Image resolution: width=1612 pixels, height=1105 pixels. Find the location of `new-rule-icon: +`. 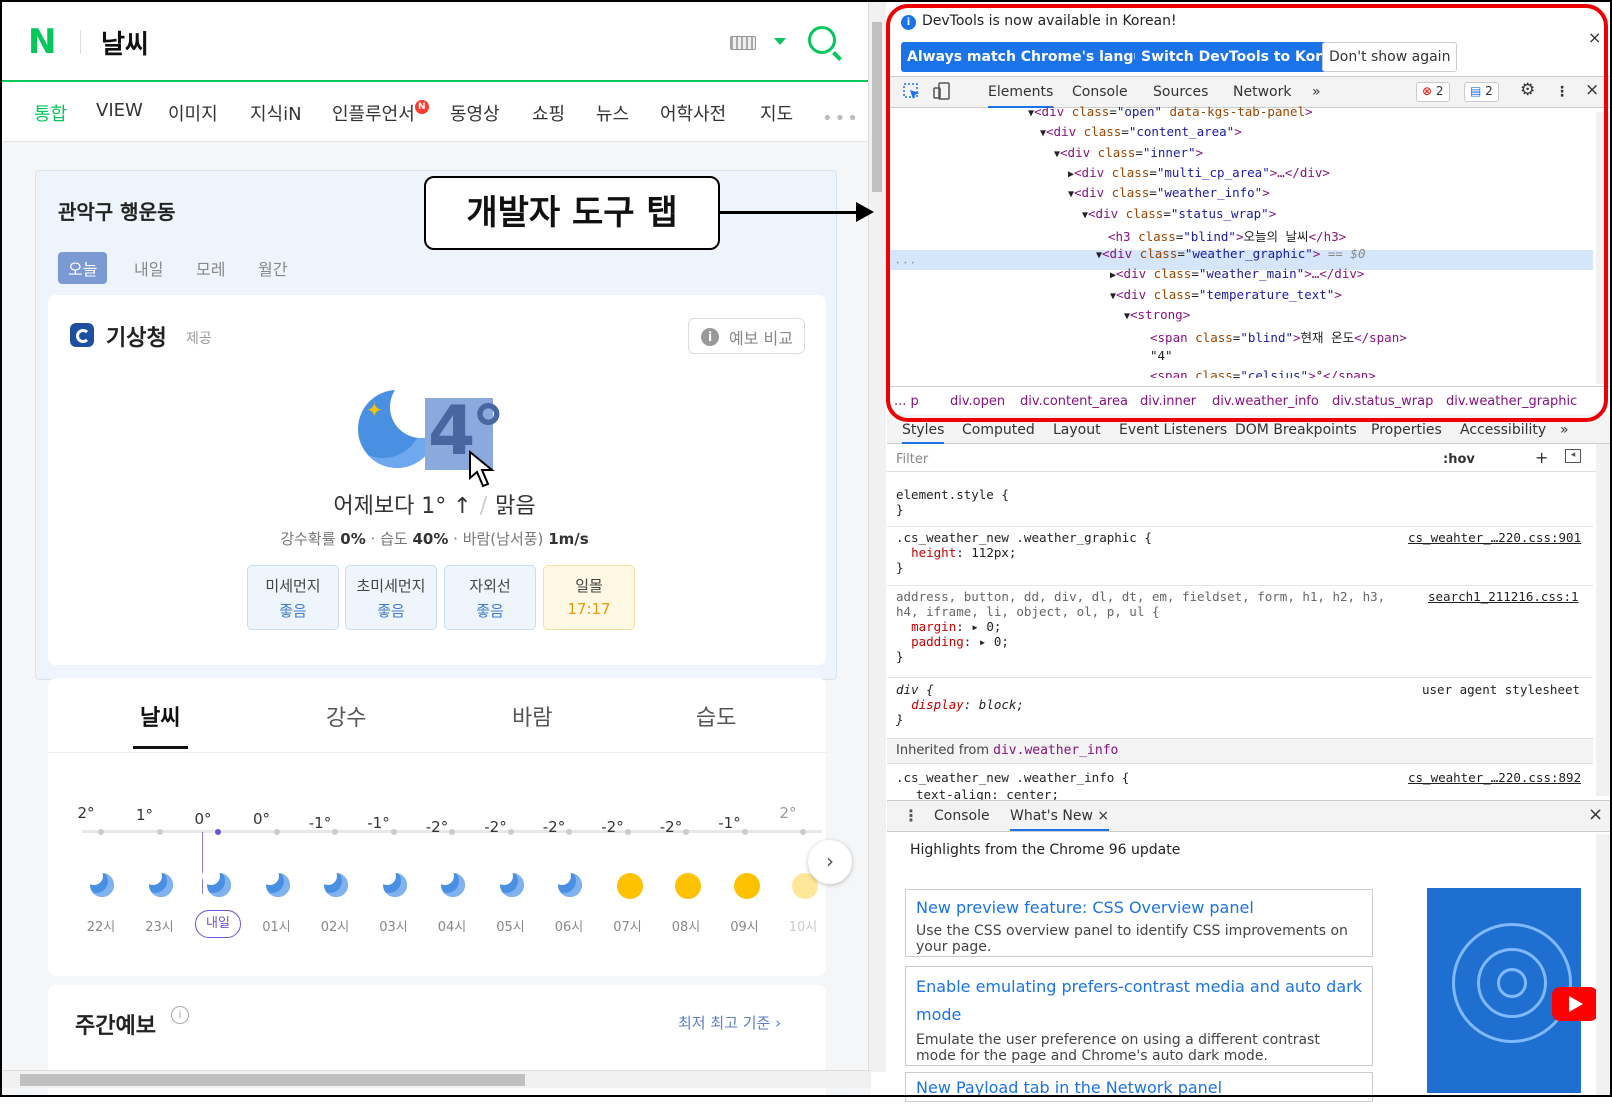

new-rule-icon: + is located at coordinates (1541, 457).